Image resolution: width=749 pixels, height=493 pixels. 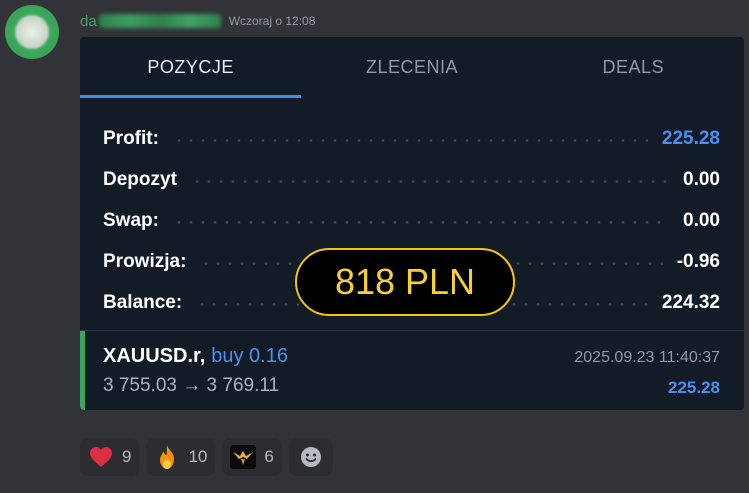 What do you see at coordinates (140, 179) in the screenshot?
I see `summary-label: Depozyt` at bounding box center [140, 179].